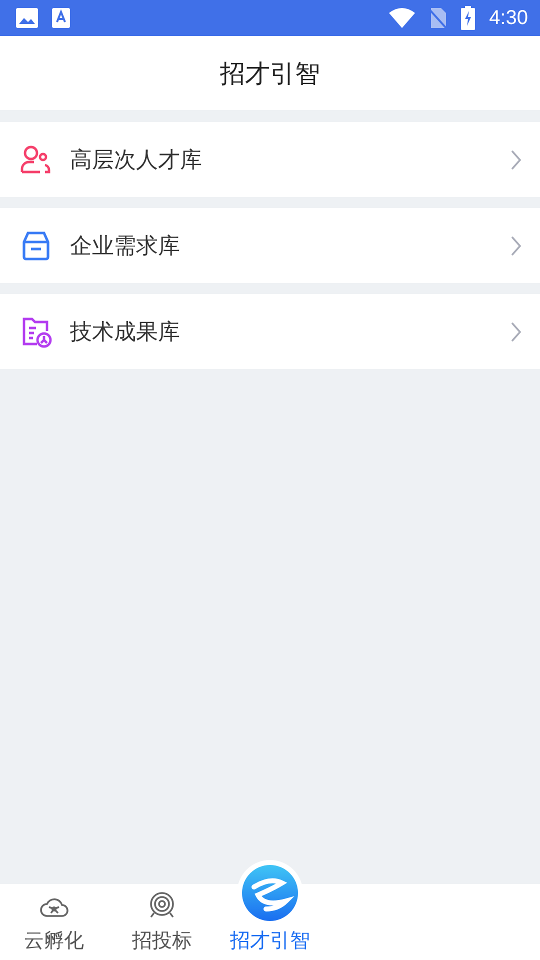  I want to click on people-icon, so click(36, 159).